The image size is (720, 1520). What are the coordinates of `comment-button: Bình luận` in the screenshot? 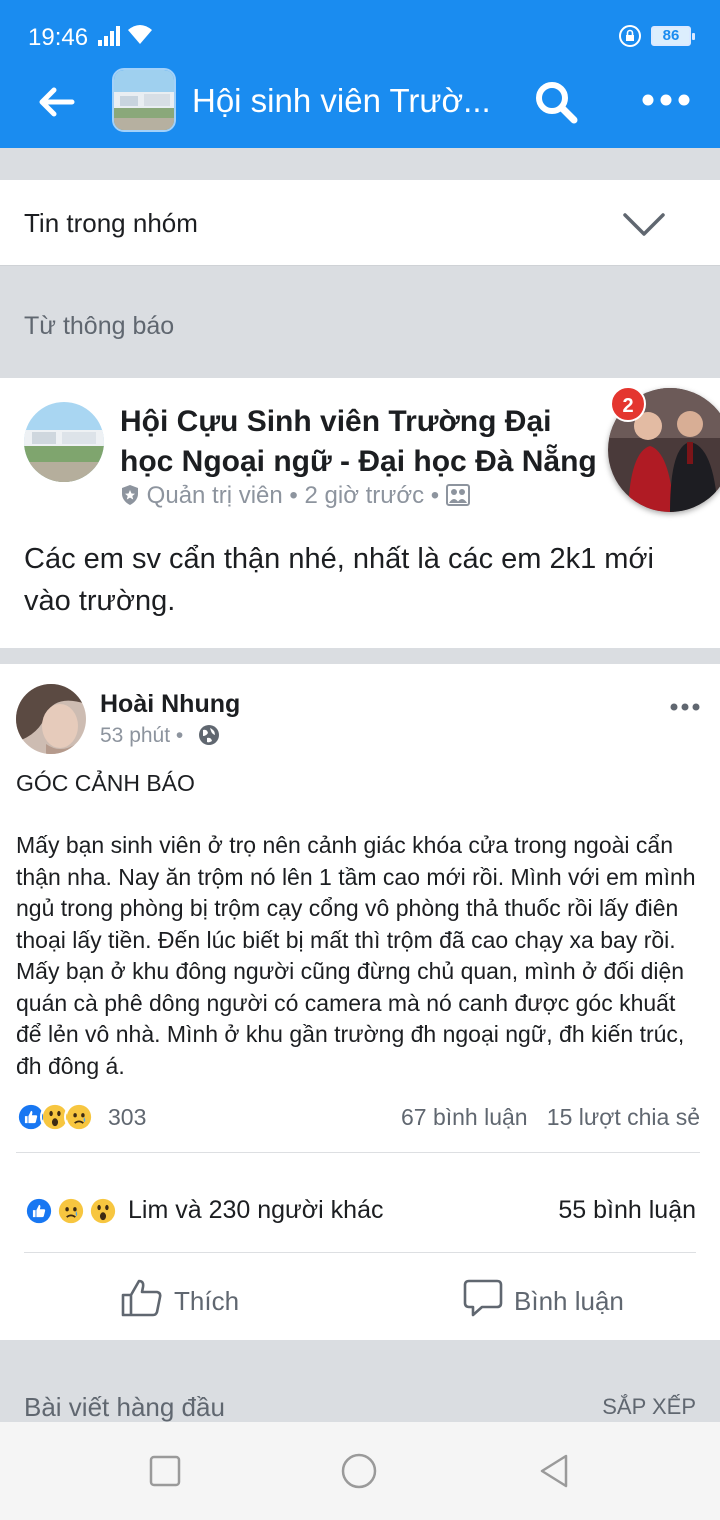 It's located at (552, 1300).